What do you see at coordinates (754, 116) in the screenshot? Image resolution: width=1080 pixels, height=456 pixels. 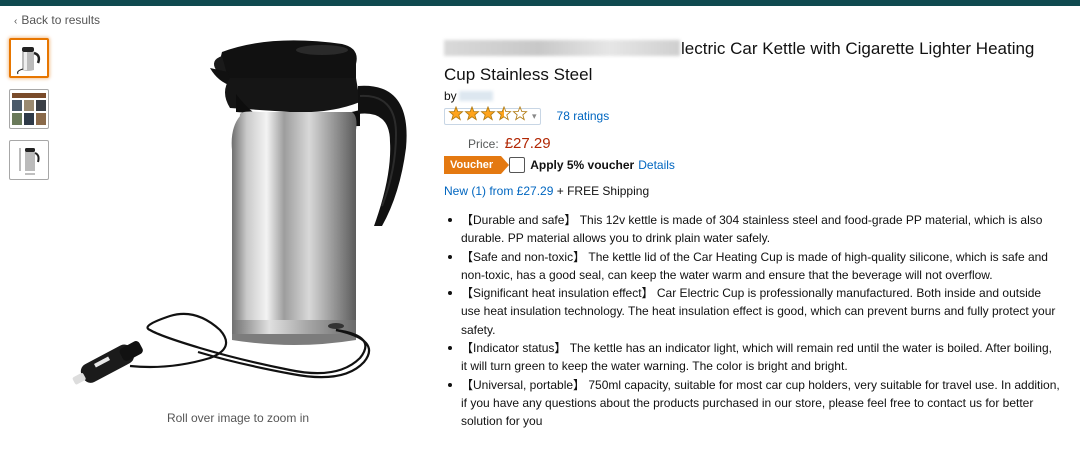 I see `rating-row: ▾ 78 ratings` at bounding box center [754, 116].